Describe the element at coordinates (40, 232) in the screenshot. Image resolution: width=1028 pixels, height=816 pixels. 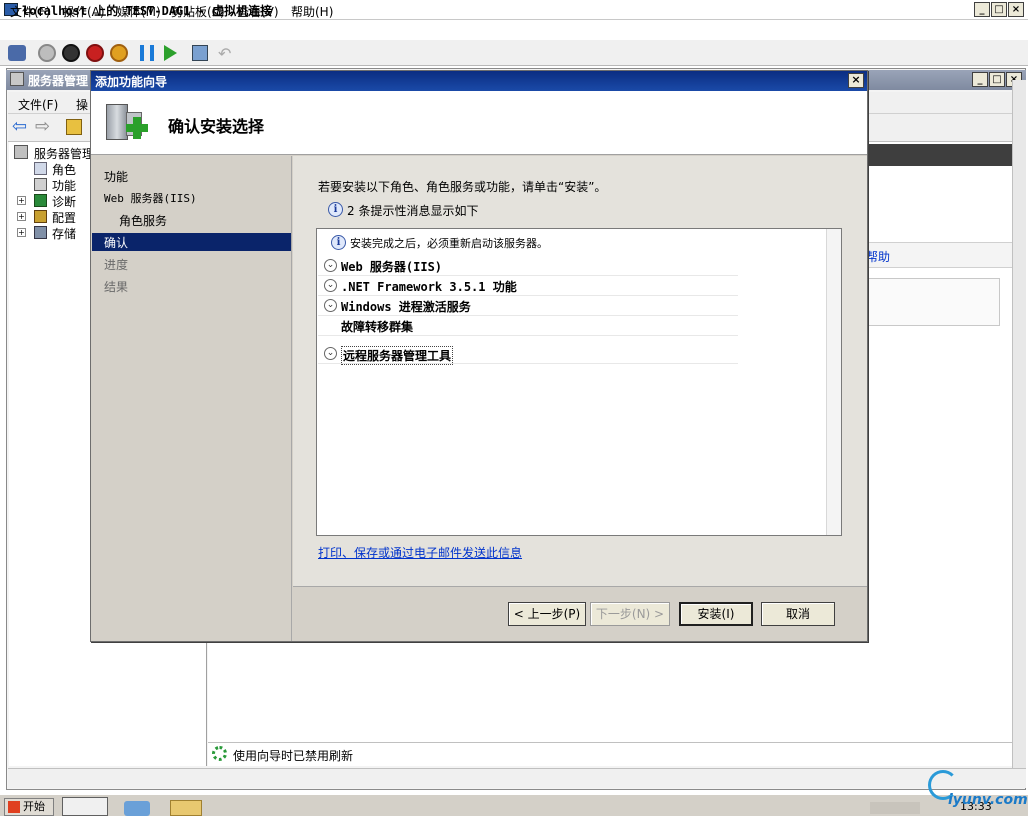
I see `storage-icon` at that location.